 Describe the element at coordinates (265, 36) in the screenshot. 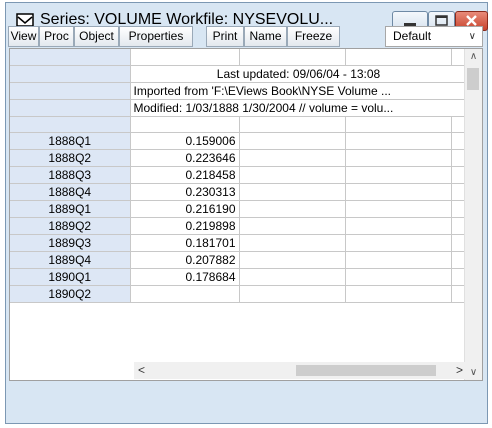

I see `name-button: Name` at that location.